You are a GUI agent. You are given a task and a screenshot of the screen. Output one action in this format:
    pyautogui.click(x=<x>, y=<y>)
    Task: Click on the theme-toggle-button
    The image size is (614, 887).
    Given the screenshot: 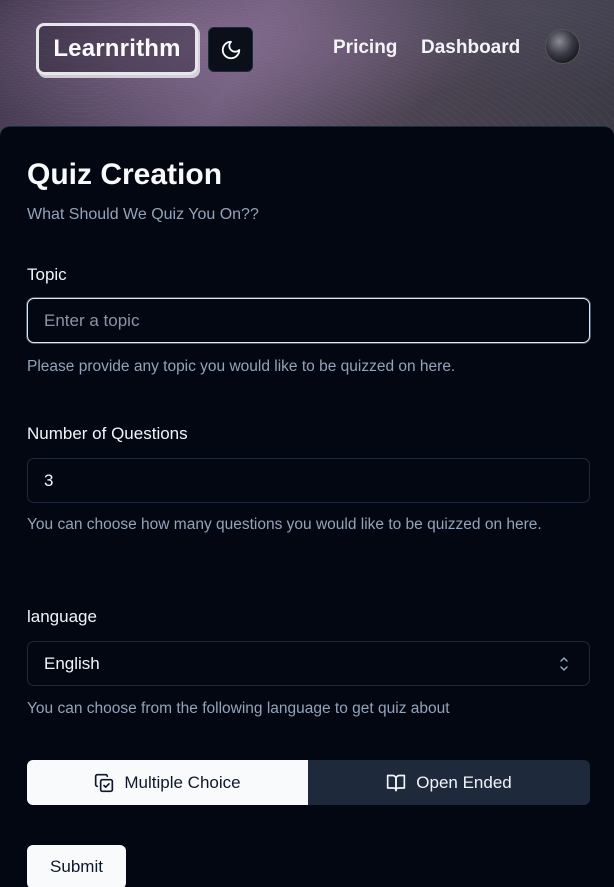 What is the action you would take?
    pyautogui.click(x=230, y=49)
    